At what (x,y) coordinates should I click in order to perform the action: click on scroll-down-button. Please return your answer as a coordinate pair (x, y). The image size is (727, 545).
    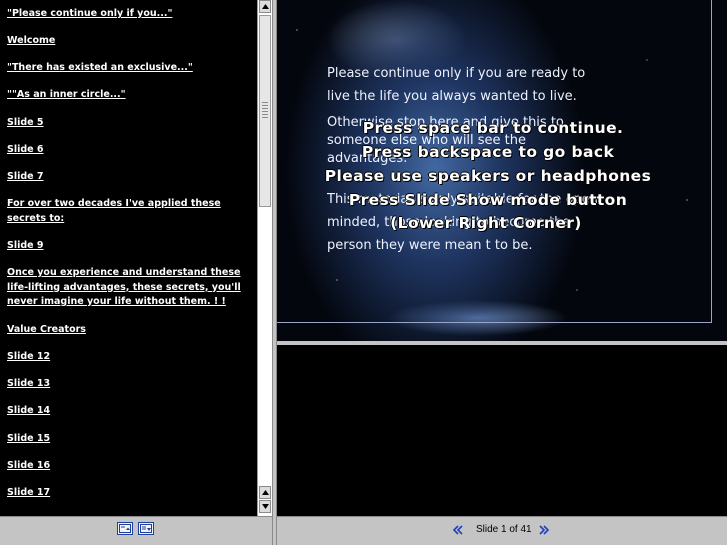
    Looking at the image, I should click on (265, 506).